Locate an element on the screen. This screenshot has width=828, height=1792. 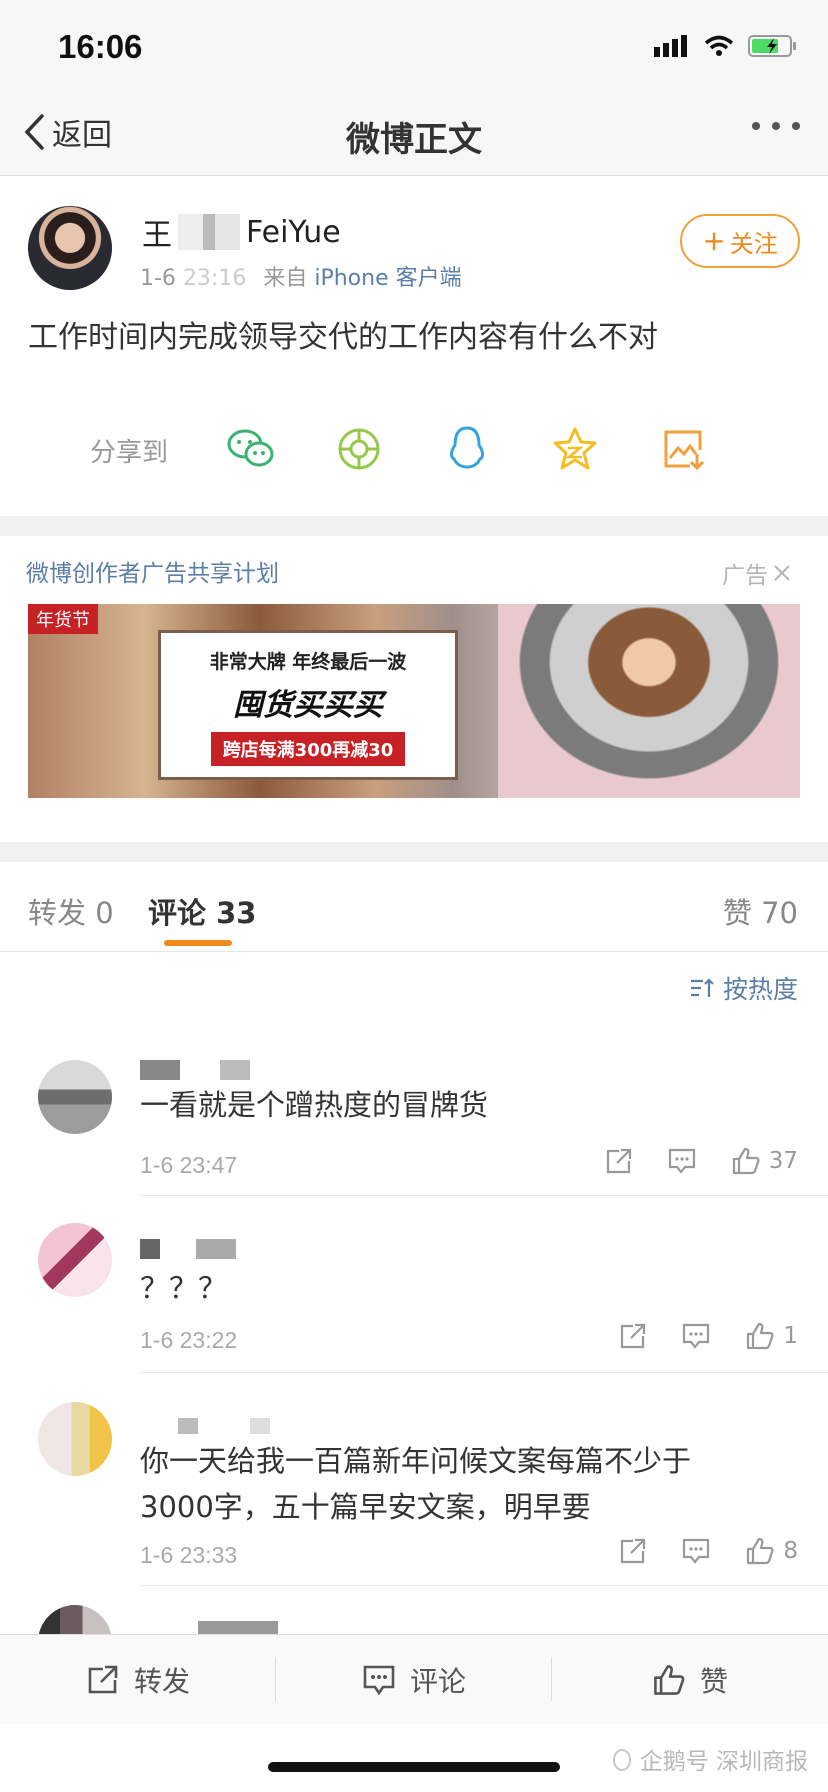
nav-bar: 返回 微博正文 is located at coordinates (414, 136).